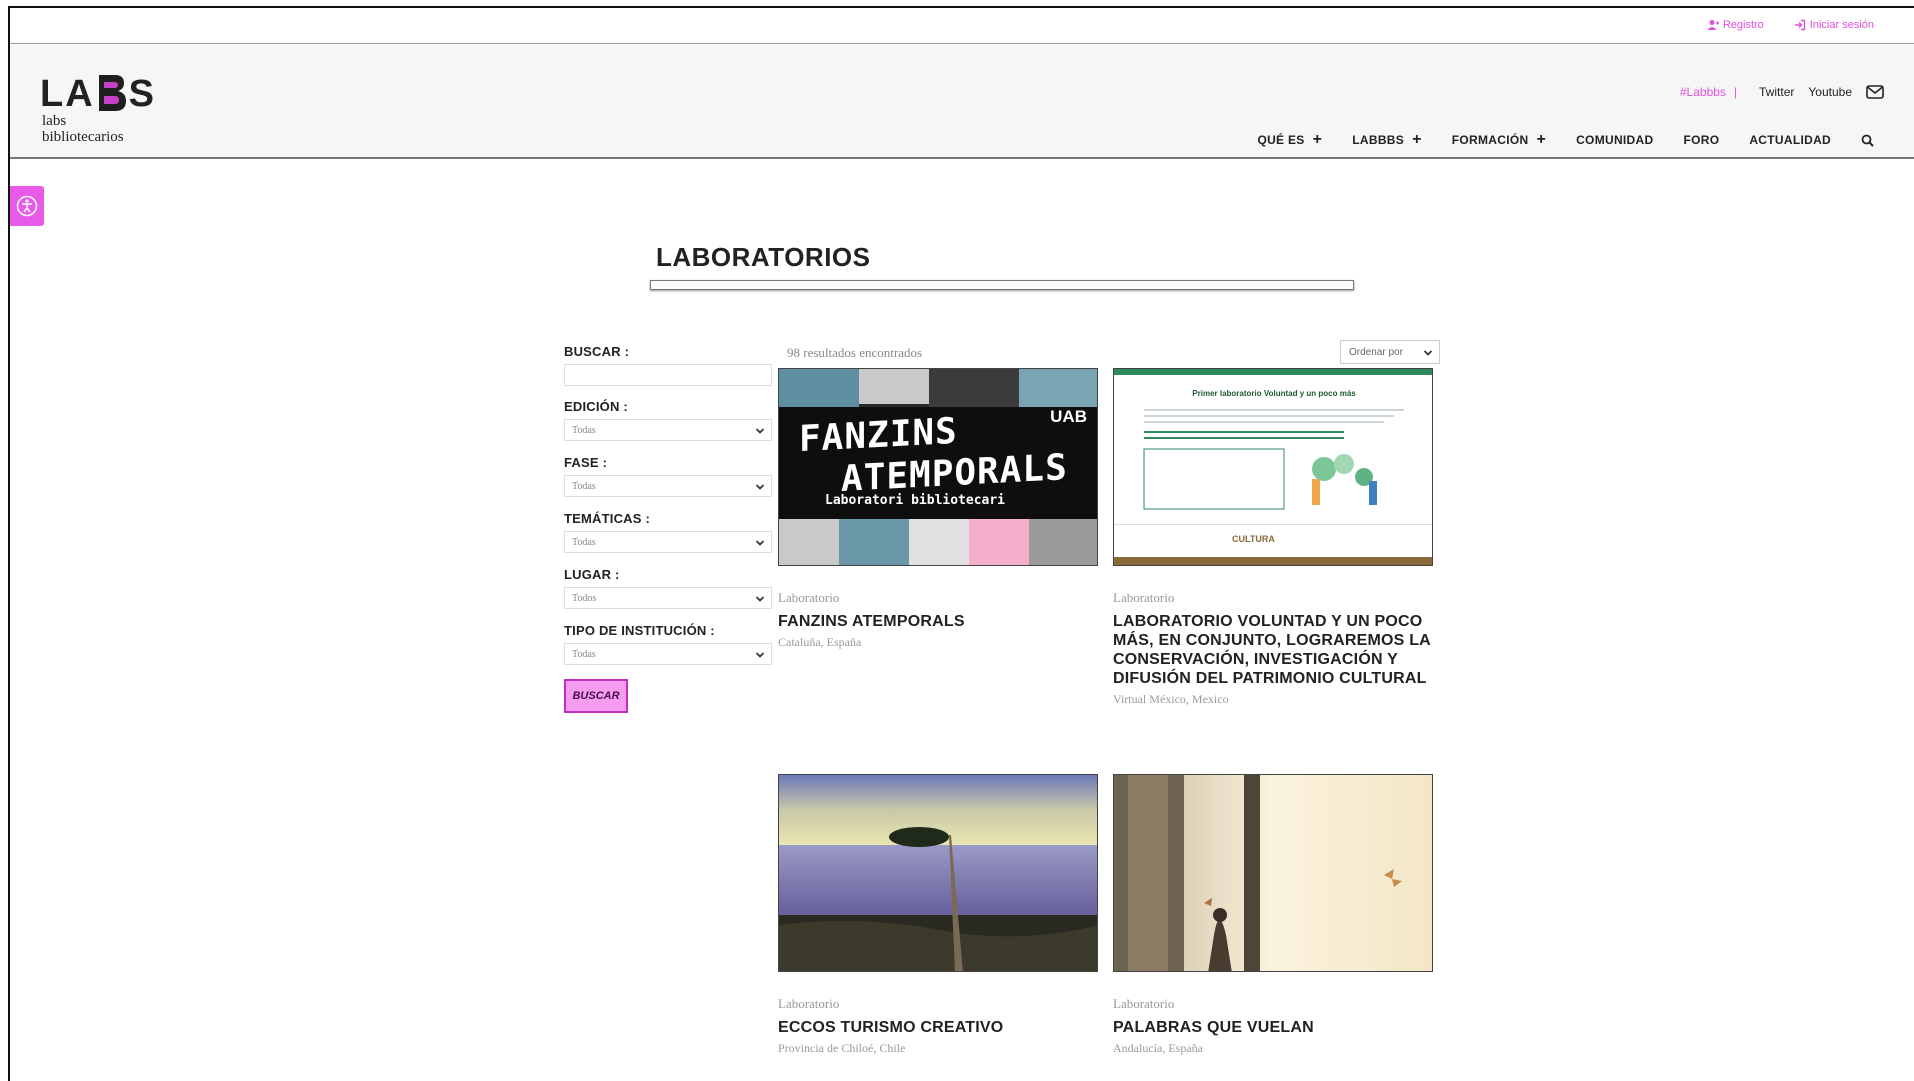 The image size is (1914, 1081). Describe the element at coordinates (584, 542) in the screenshot. I see `tematicas-value: Todas` at that location.